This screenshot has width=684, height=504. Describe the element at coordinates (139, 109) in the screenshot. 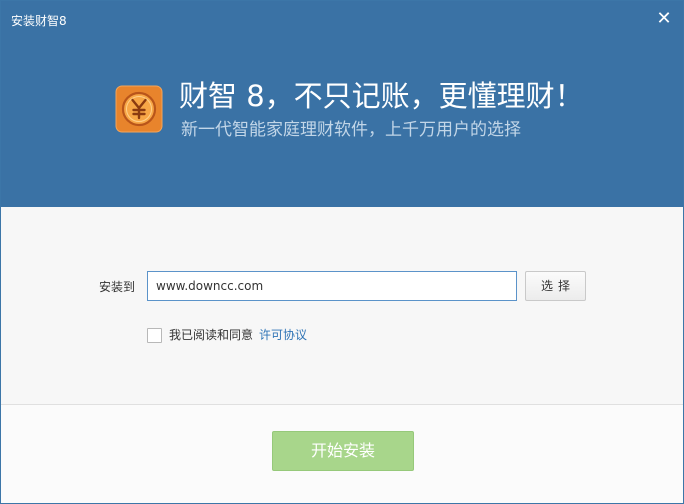

I see `yen-coin-icon` at that location.